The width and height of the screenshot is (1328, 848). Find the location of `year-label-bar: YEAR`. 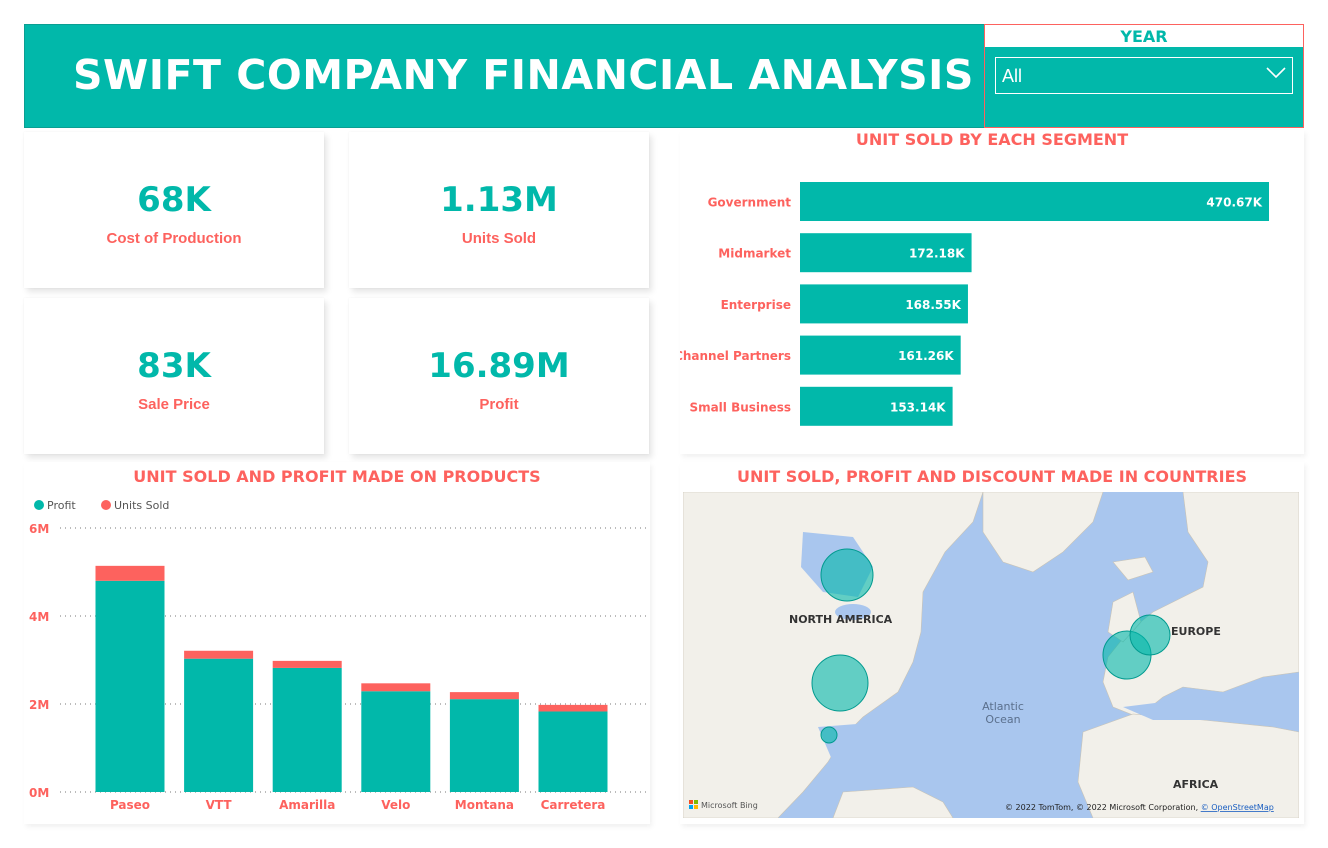

year-label-bar: YEAR is located at coordinates (1144, 36).